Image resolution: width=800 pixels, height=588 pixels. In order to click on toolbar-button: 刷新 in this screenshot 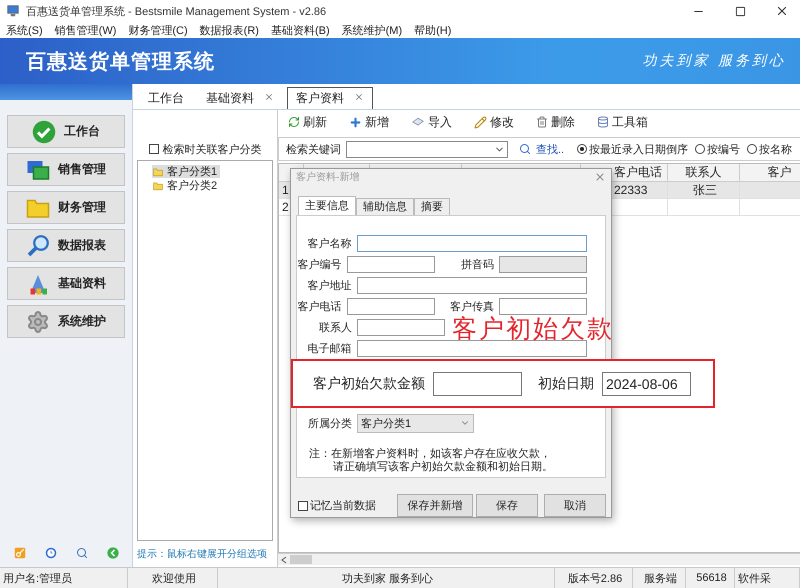, I will do `click(307, 122)`.